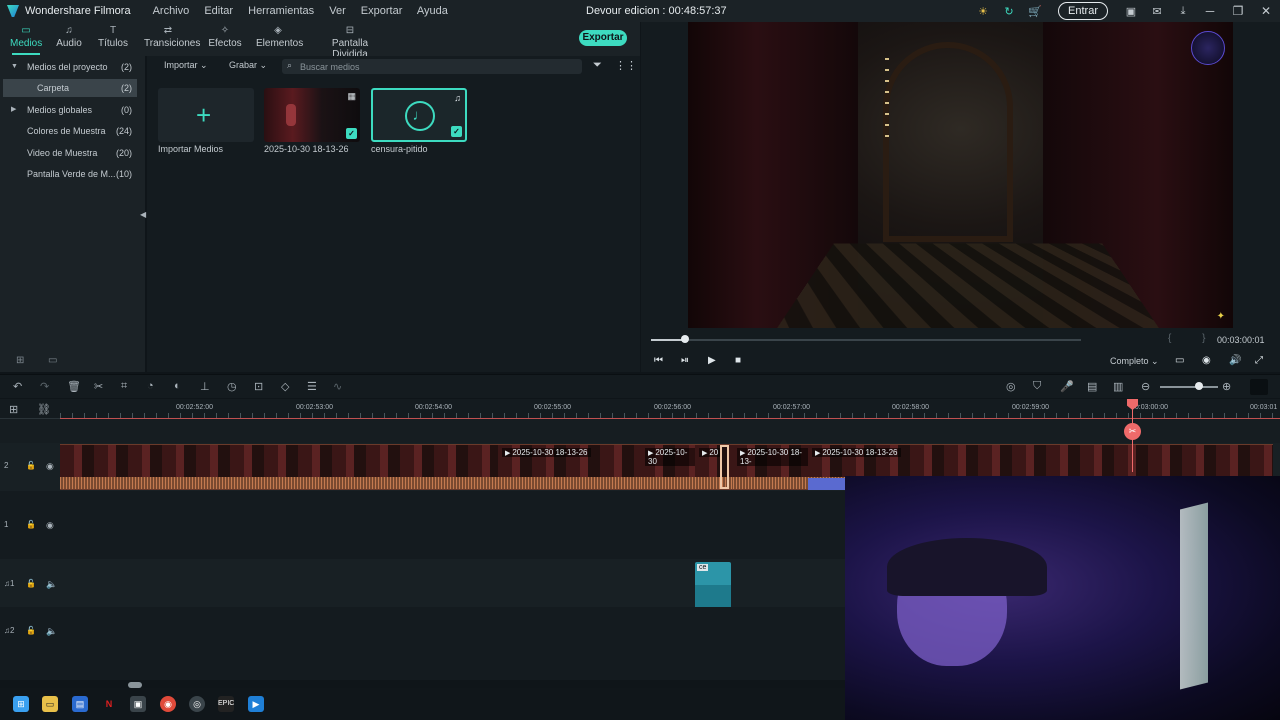 This screenshot has width=1280, height=720. What do you see at coordinates (70, 88) in the screenshot?
I see `sidebar-item-carpeta: Carpeta (2)` at bounding box center [70, 88].